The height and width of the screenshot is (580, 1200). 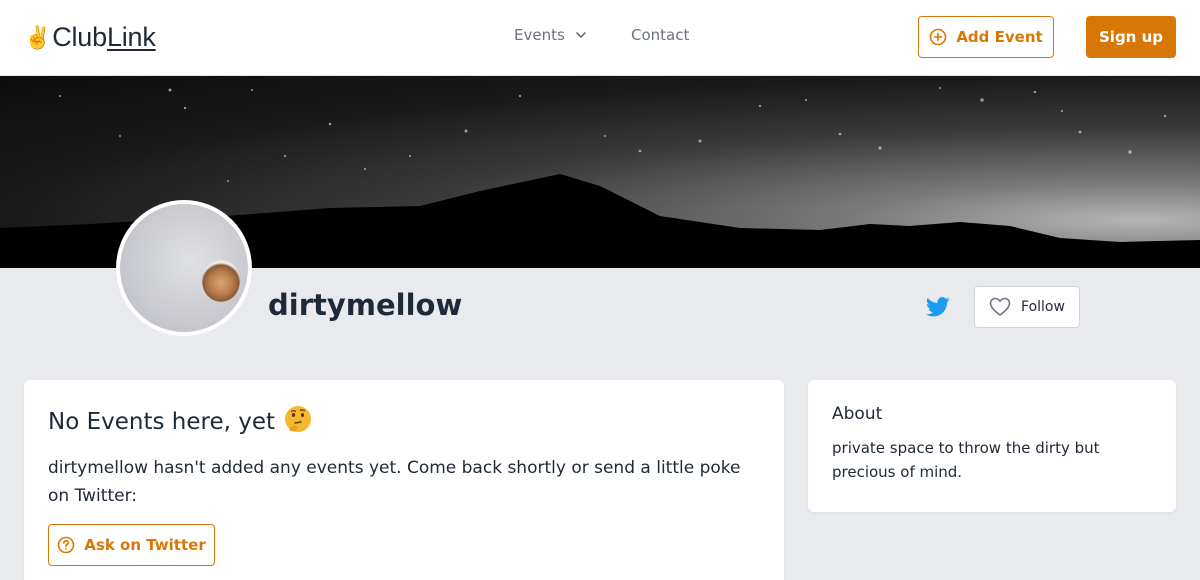 I want to click on events-card-title: No Events here, yet, so click(x=162, y=422).